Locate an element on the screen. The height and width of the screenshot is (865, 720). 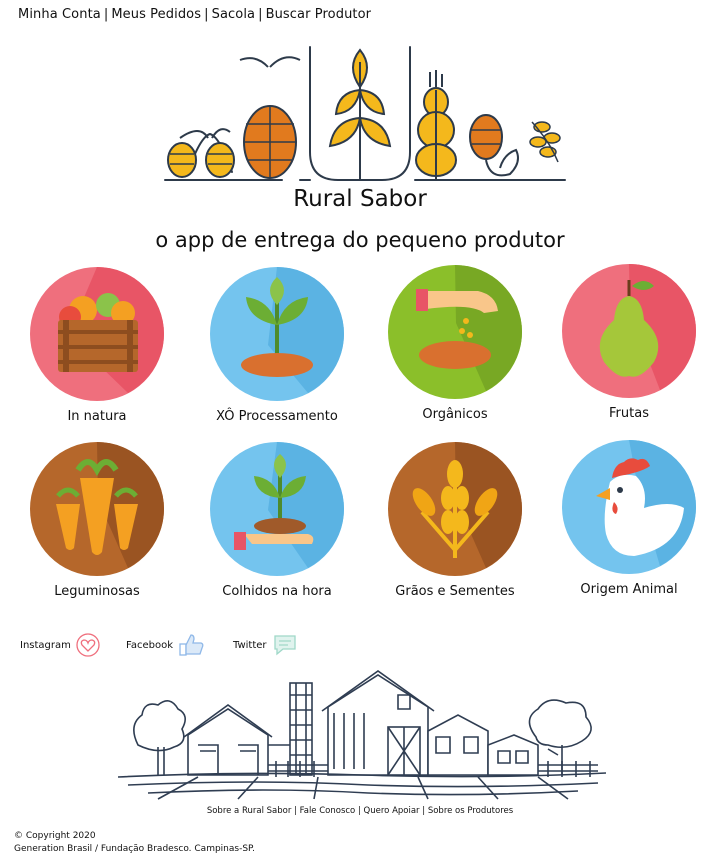
footer-link-produtores: Sobre os Produtores is located at coordinates (470, 811).